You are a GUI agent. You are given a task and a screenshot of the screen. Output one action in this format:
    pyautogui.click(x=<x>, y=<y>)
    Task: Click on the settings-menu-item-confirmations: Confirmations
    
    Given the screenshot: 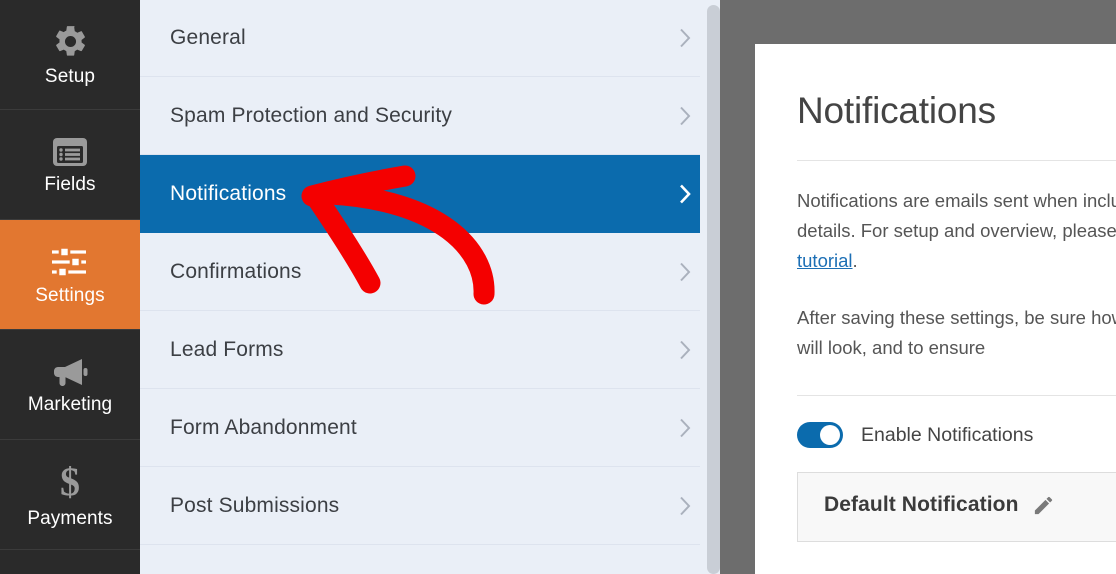 What is the action you would take?
    pyautogui.click(x=430, y=272)
    